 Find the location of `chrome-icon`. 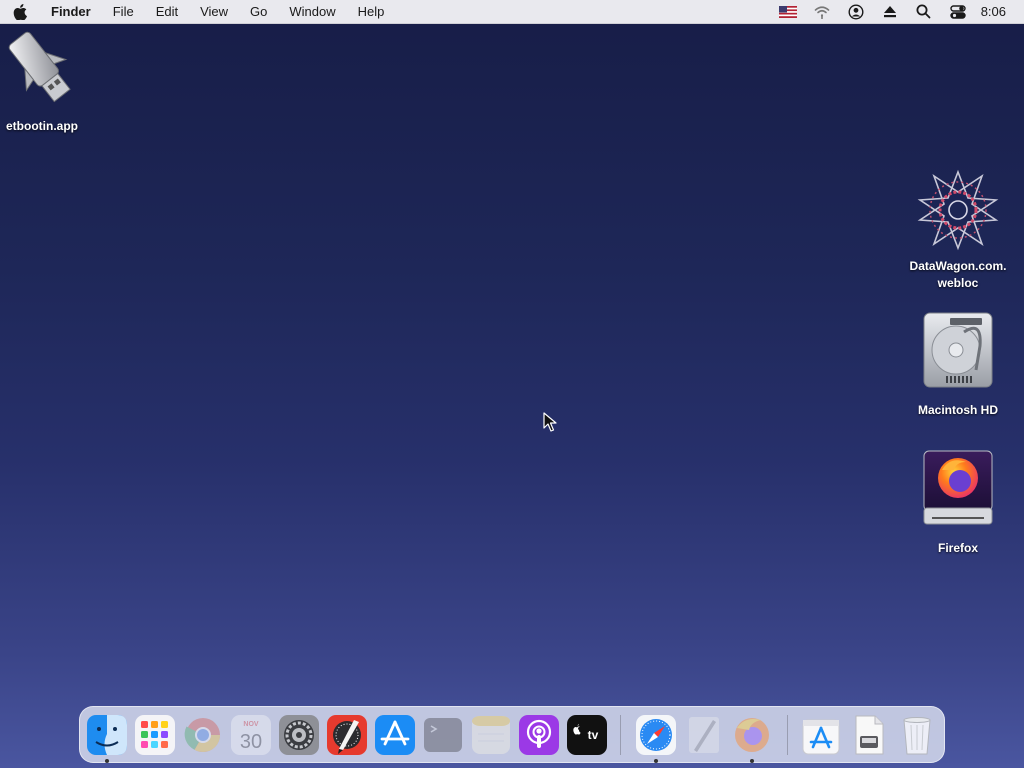

chrome-icon is located at coordinates (202, 735).